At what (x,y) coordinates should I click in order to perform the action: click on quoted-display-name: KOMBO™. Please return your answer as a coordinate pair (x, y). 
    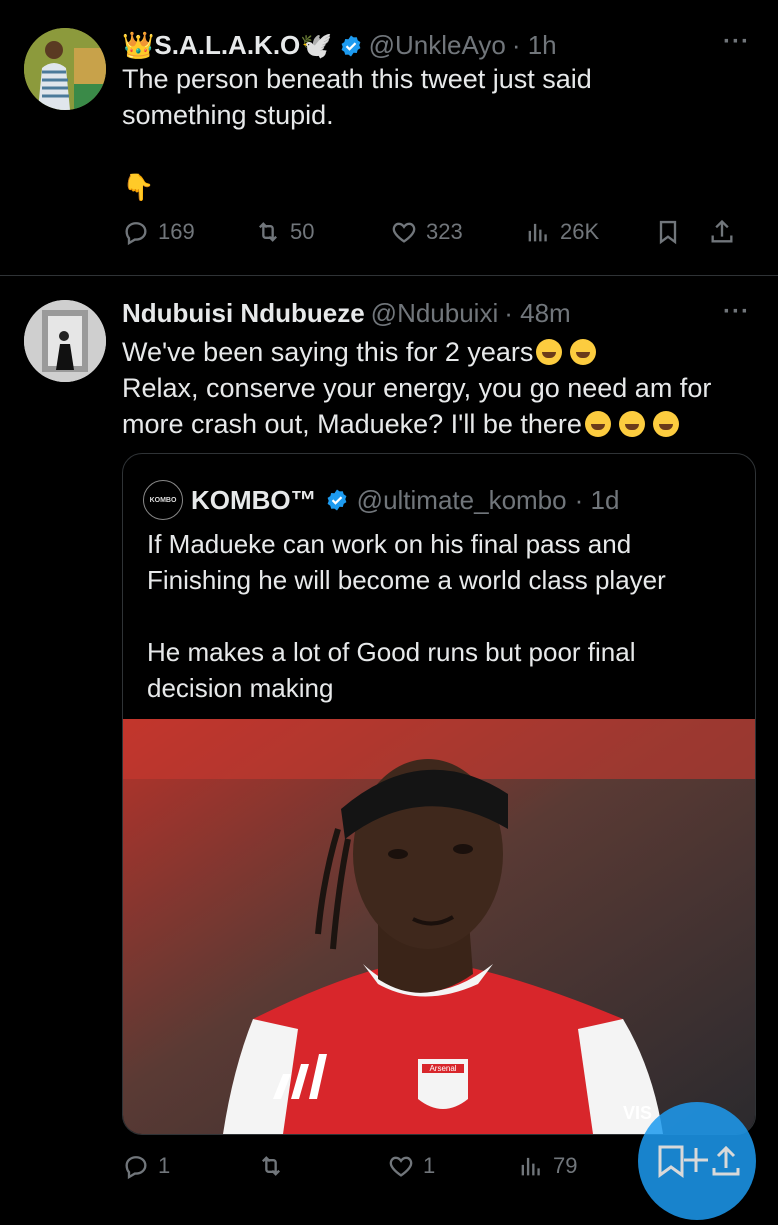
    Looking at the image, I should click on (254, 499).